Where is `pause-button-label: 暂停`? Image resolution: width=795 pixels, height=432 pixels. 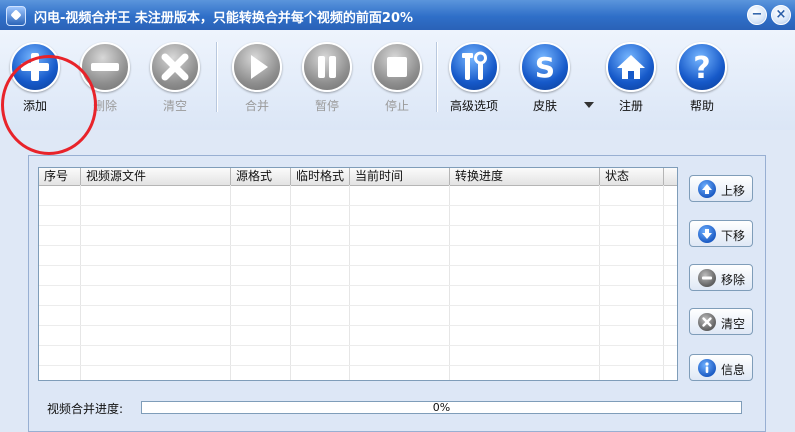
pause-button-label: 暂停 is located at coordinates (326, 106).